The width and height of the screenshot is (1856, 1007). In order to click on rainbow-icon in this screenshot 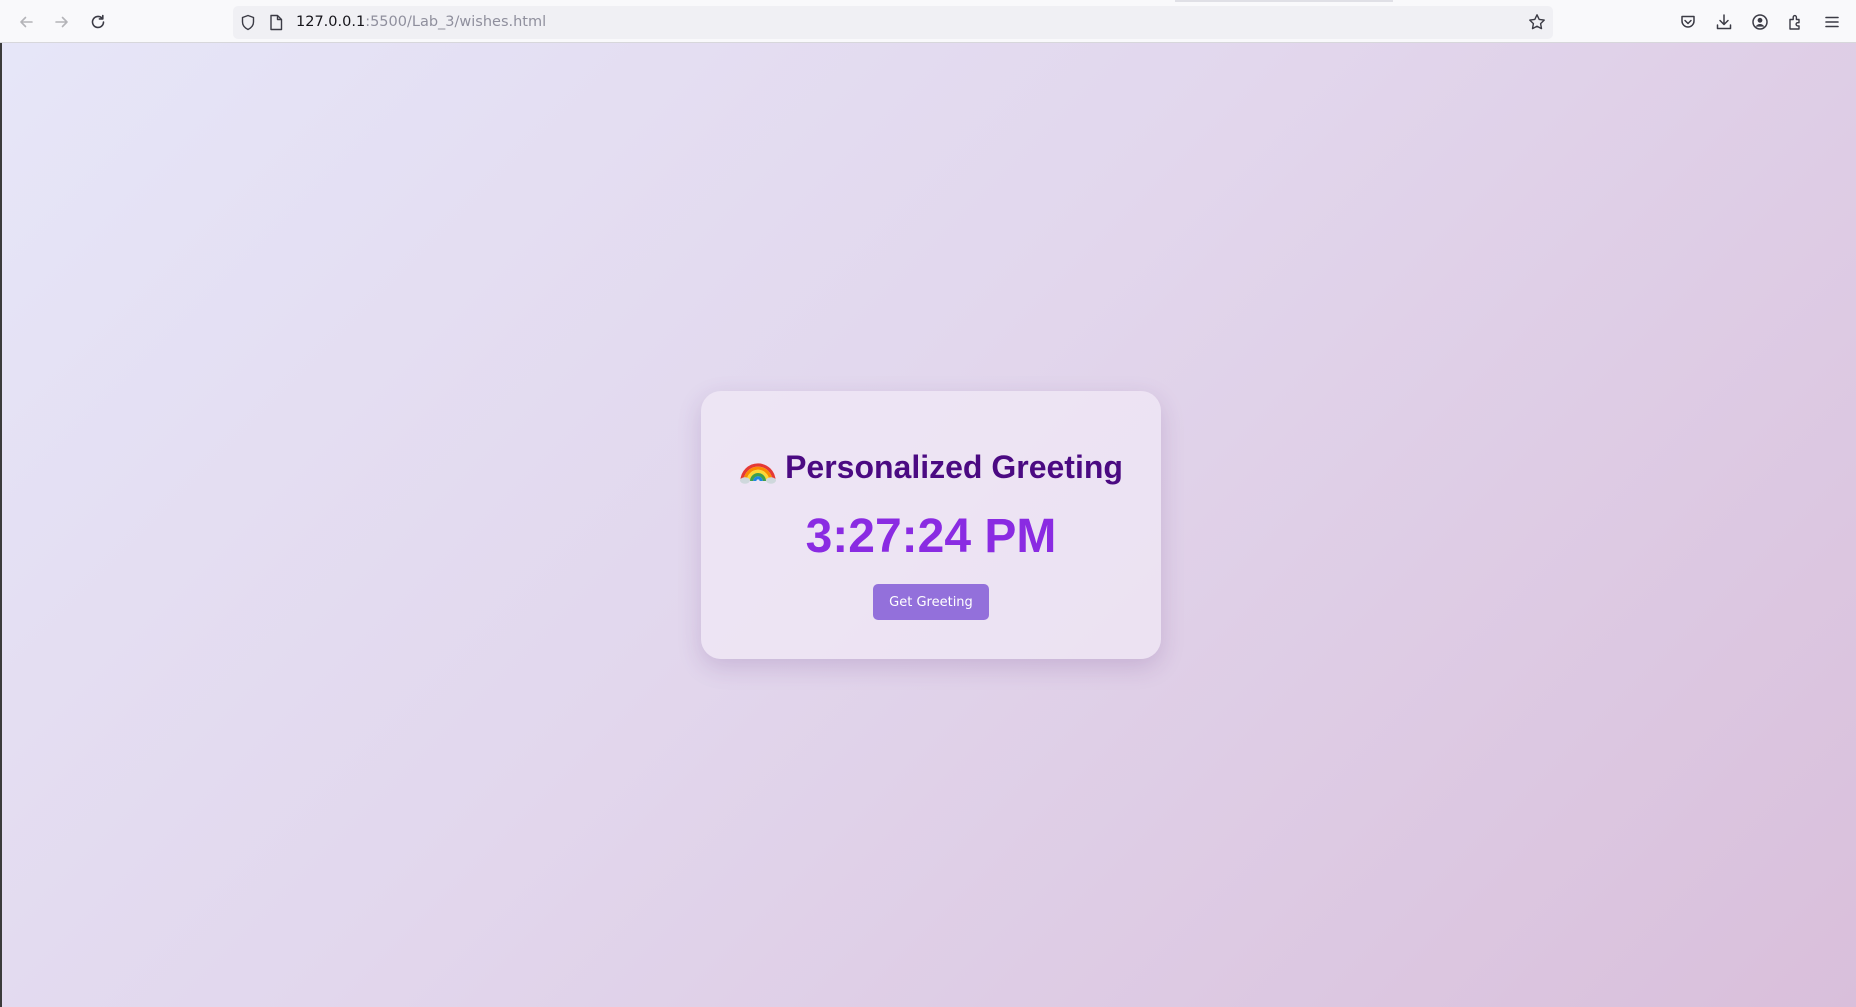, I will do `click(758, 468)`.